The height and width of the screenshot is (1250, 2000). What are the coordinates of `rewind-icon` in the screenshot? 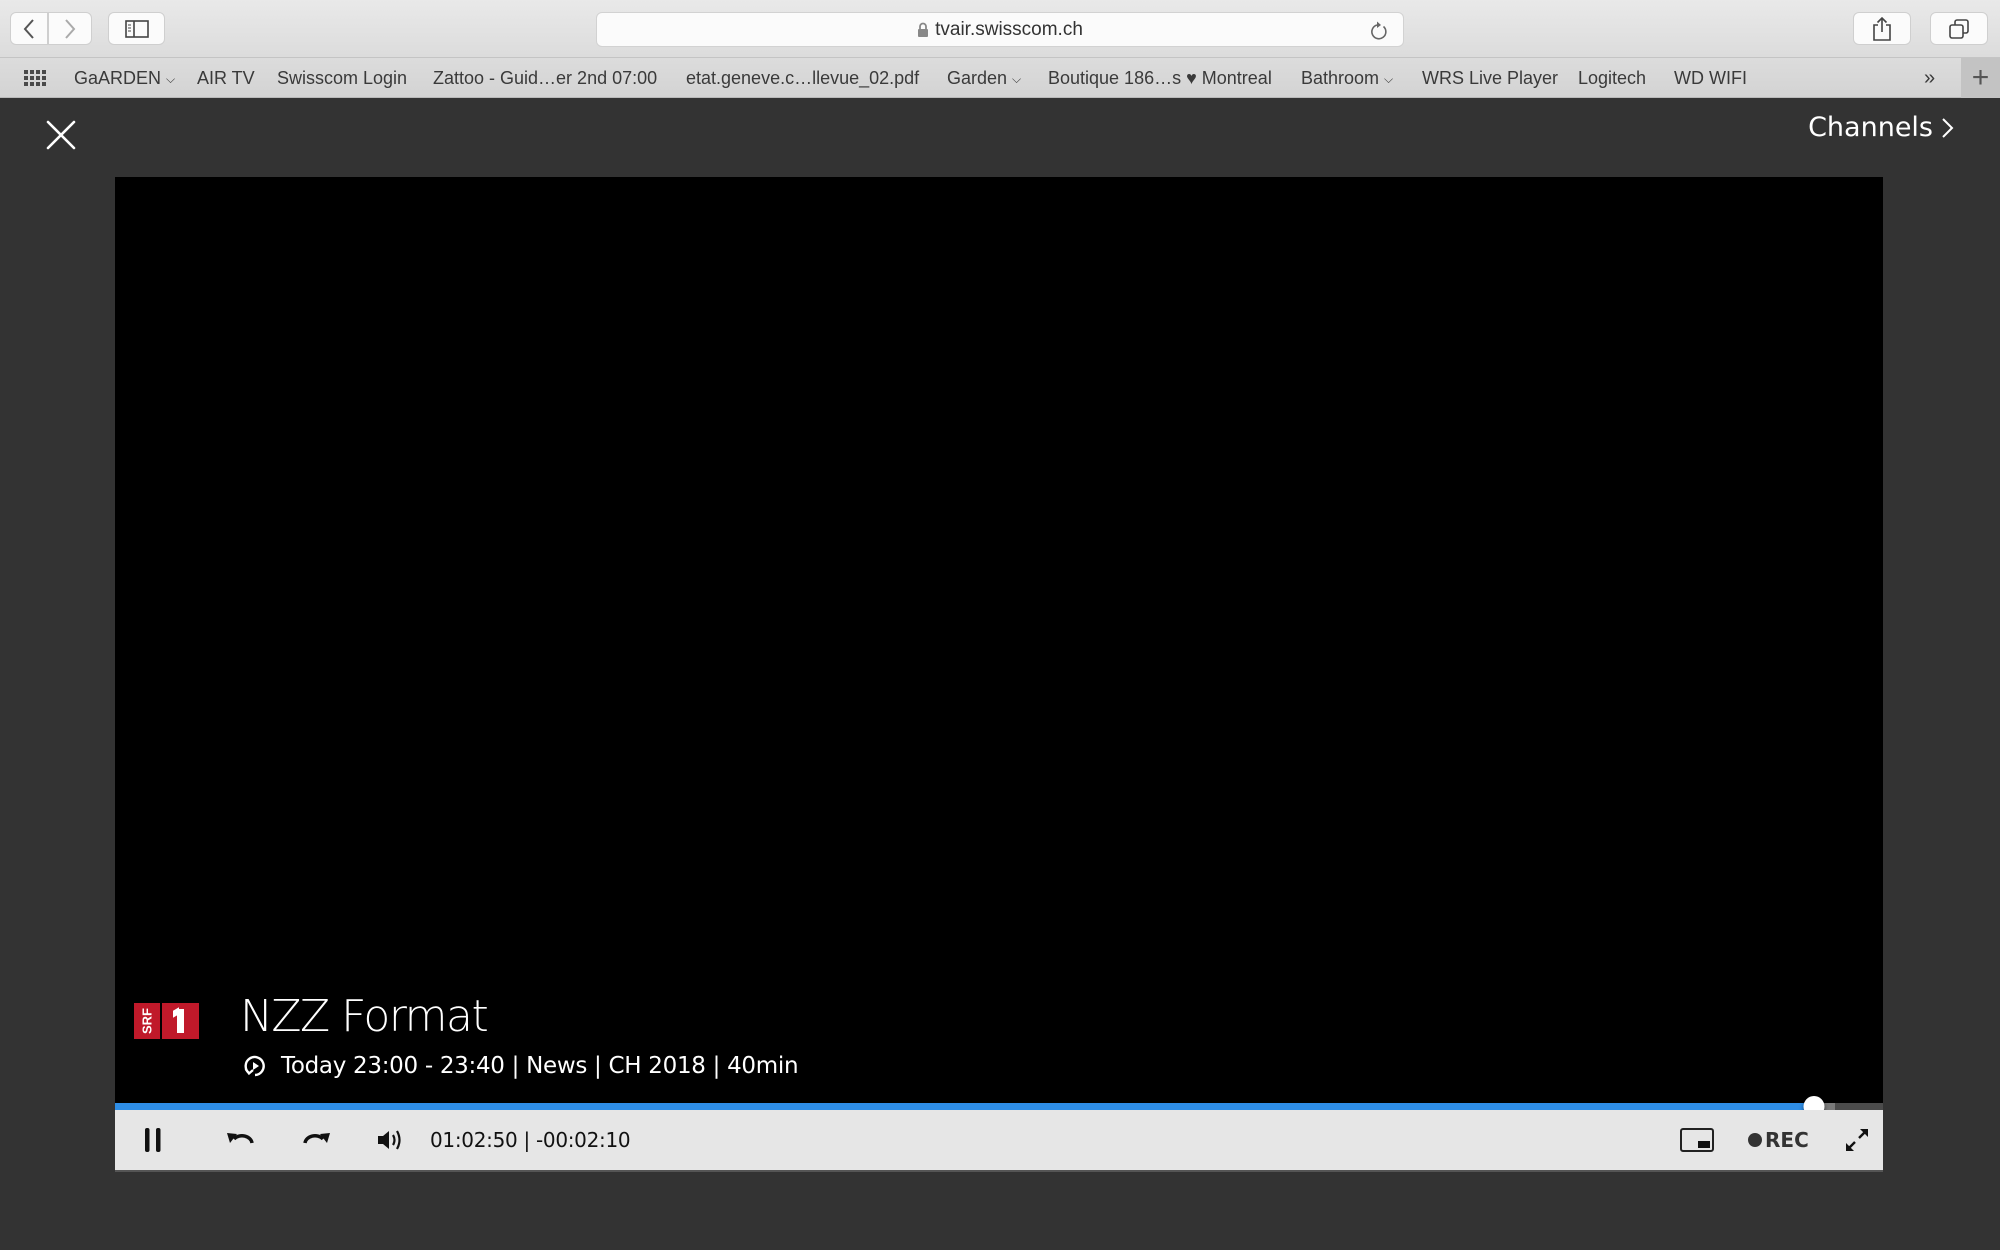 It's located at (240, 1138).